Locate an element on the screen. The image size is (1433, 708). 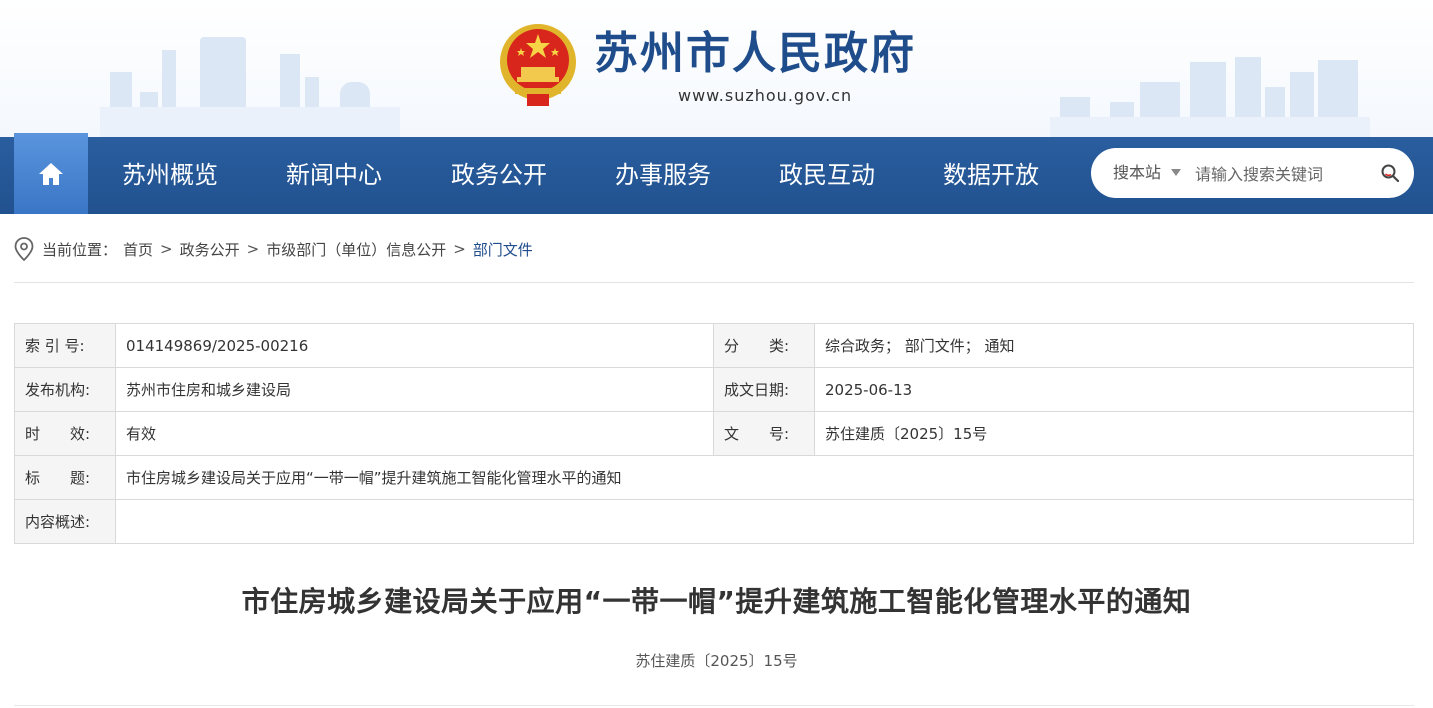
home-icon is located at coordinates (51, 173).